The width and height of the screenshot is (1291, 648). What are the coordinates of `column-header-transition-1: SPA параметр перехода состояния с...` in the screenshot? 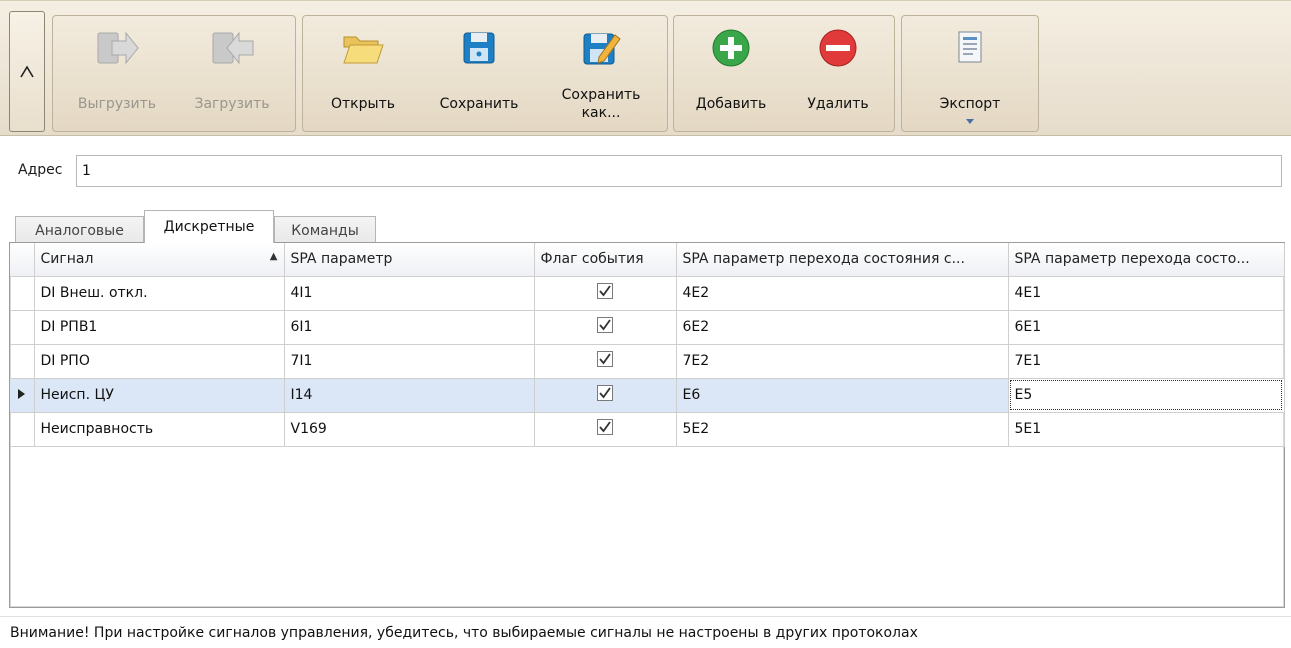 It's located at (842, 260).